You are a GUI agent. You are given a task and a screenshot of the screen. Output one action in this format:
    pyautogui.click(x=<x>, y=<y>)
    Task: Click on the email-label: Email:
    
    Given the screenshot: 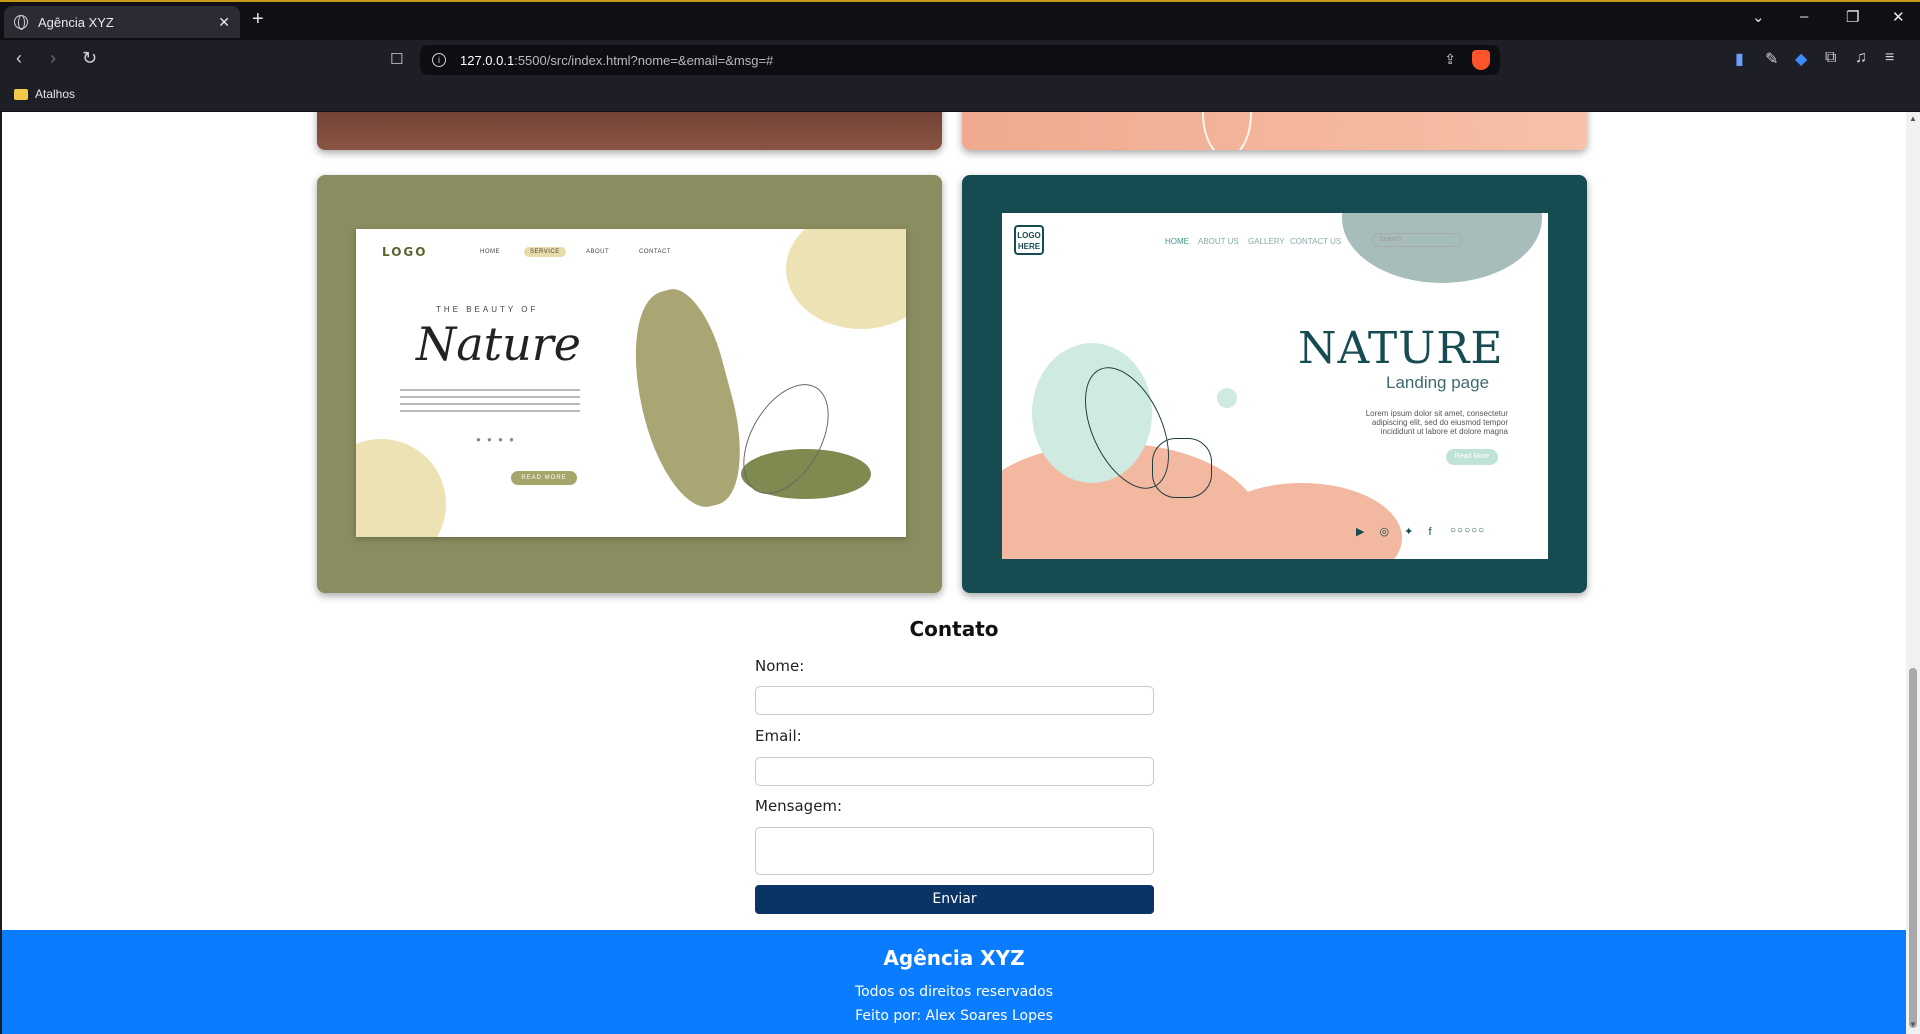 What is the action you would take?
    pyautogui.click(x=778, y=736)
    